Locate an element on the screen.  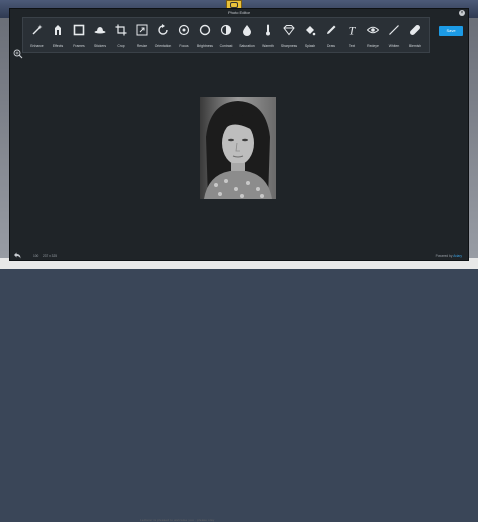
effects-icon is located at coordinates (58, 30).